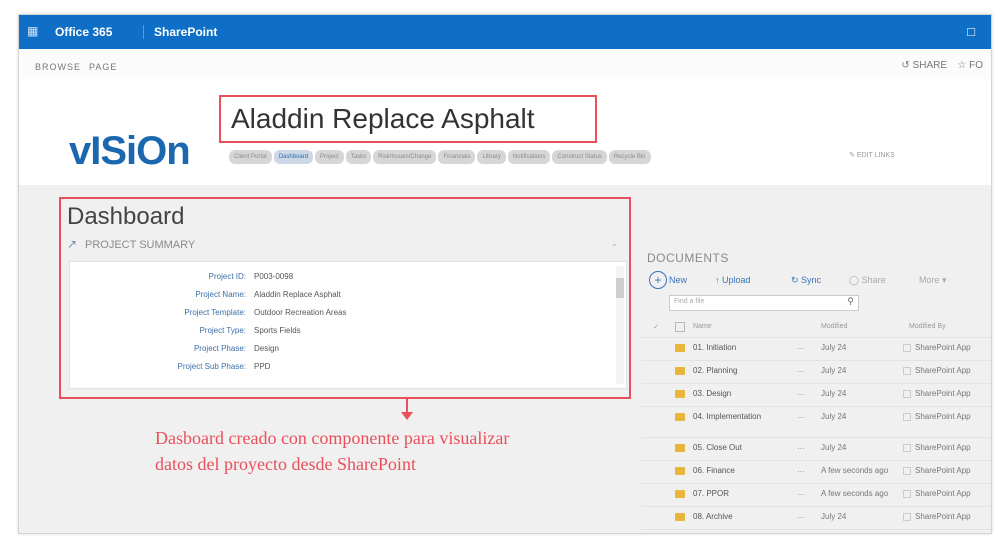  I want to click on nav-notifications: Notifications, so click(529, 157).